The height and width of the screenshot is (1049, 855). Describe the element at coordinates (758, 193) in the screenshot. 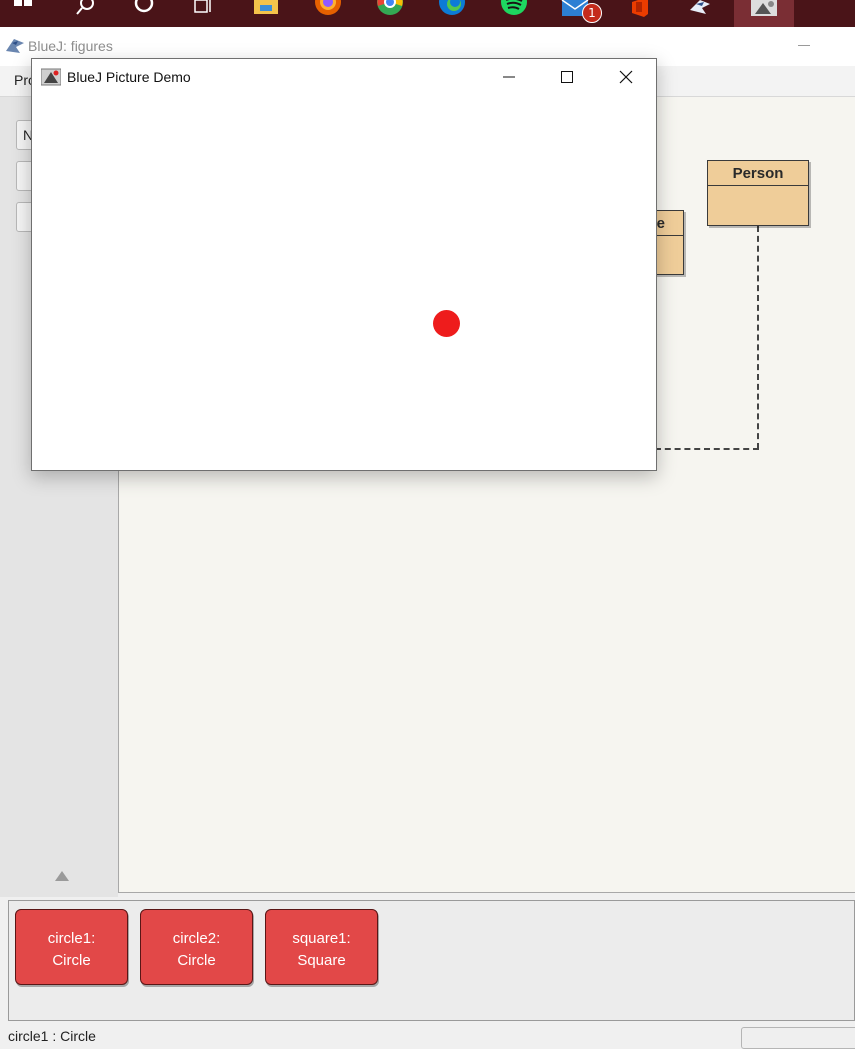

I see `class-person: Person` at that location.